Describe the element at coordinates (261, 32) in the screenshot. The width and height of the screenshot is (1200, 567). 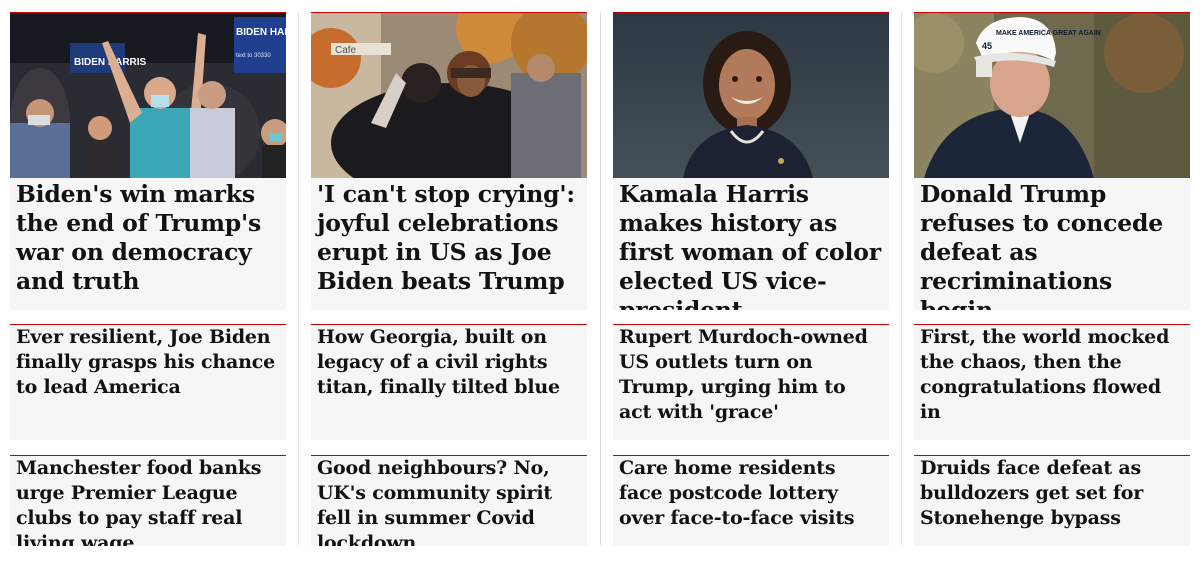
I see `sign-right-text: BIDEN HARRIS` at that location.